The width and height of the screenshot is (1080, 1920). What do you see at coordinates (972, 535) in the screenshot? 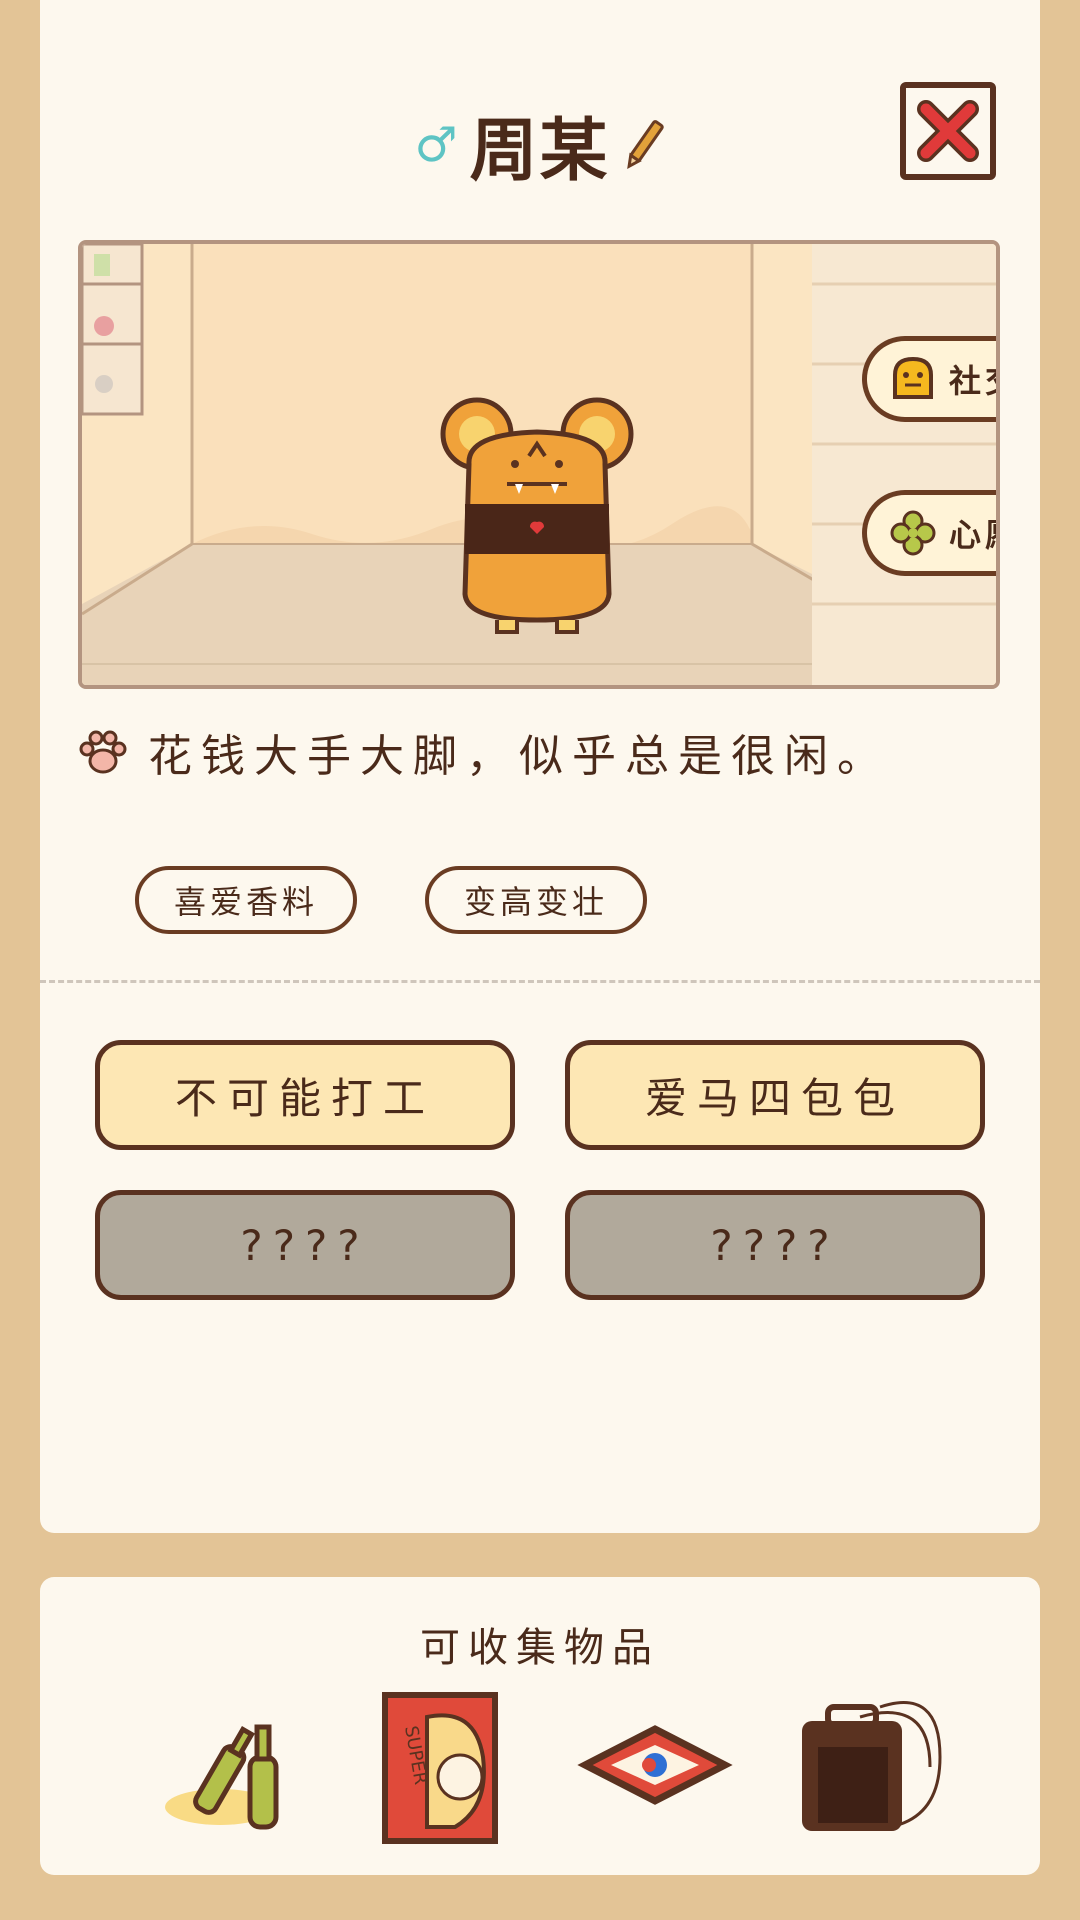
I see `wish-label: 心愿` at bounding box center [972, 535].